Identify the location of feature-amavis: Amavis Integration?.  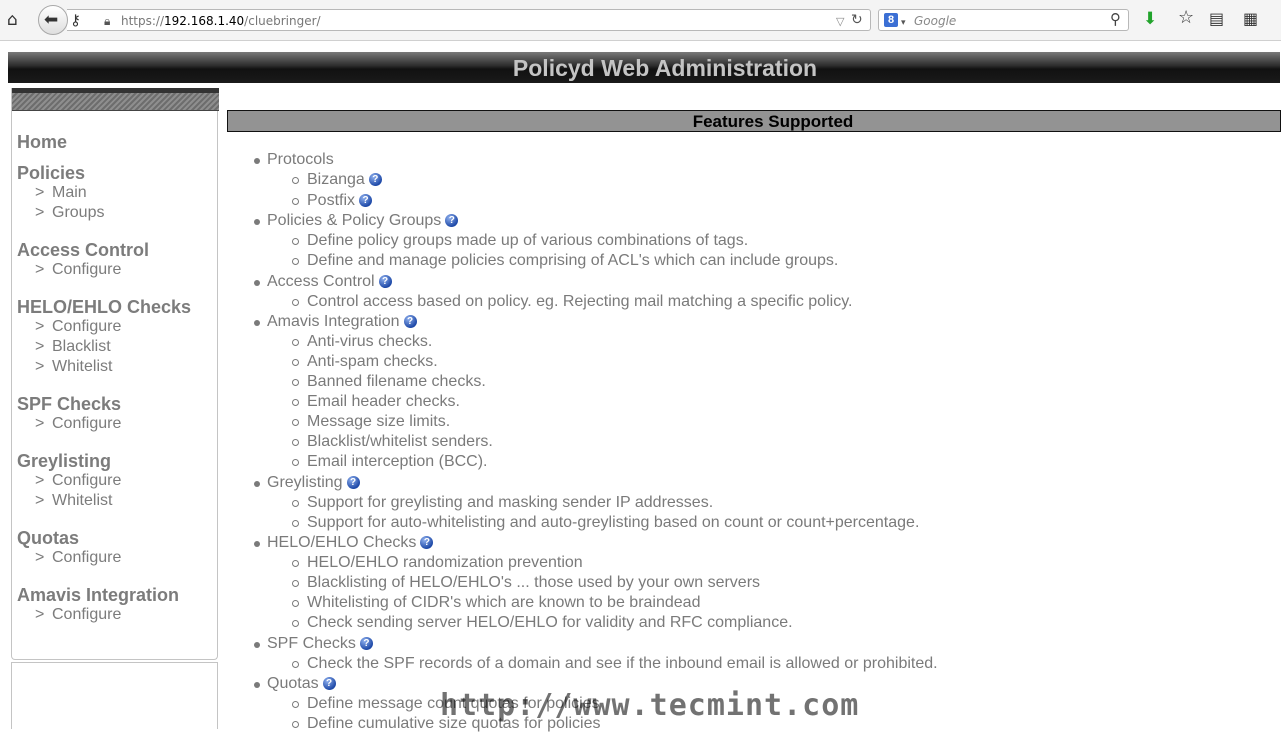
(342, 322).